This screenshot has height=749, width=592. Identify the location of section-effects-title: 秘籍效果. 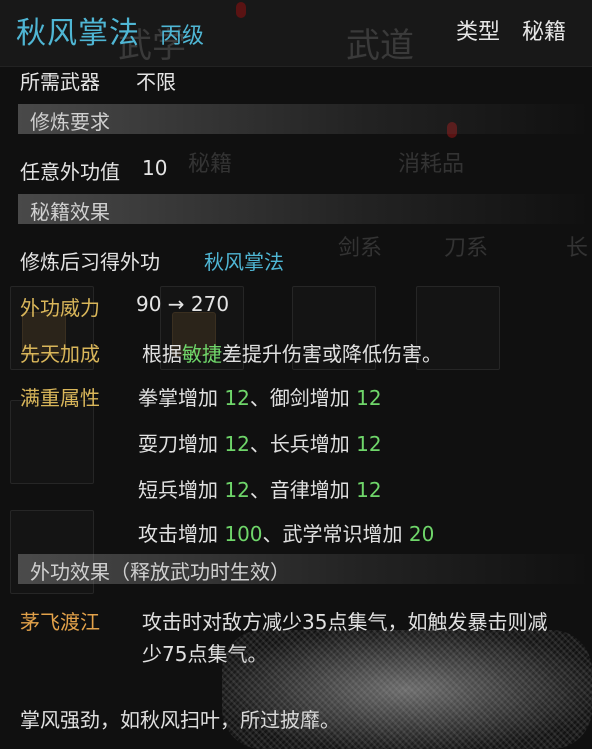
(70, 212).